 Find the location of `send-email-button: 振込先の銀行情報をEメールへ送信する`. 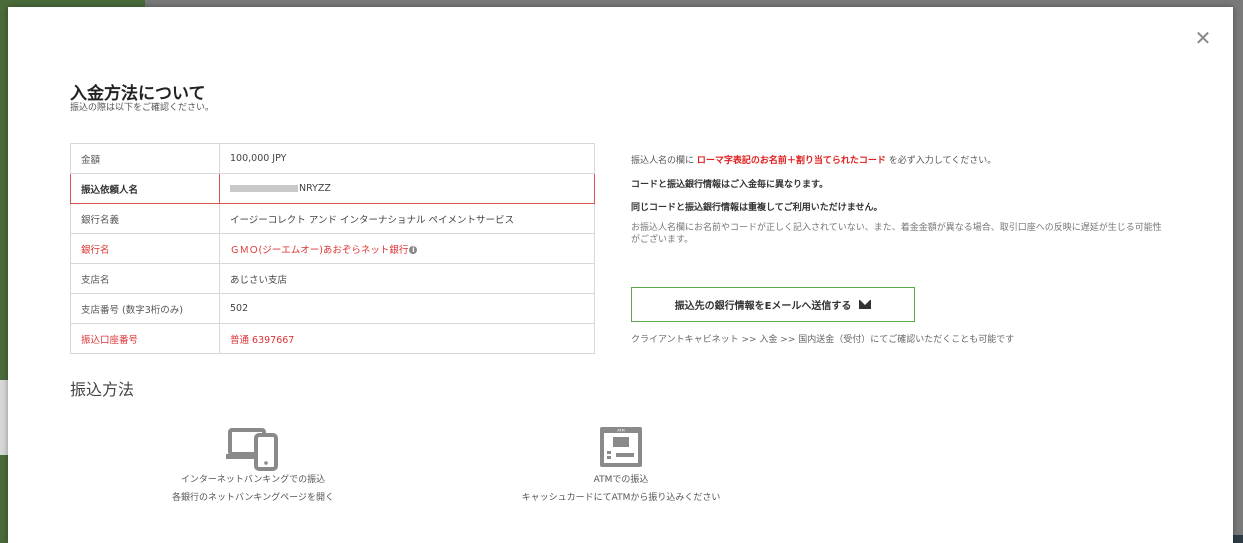

send-email-button: 振込先の銀行情報をEメールへ送信する is located at coordinates (773, 304).